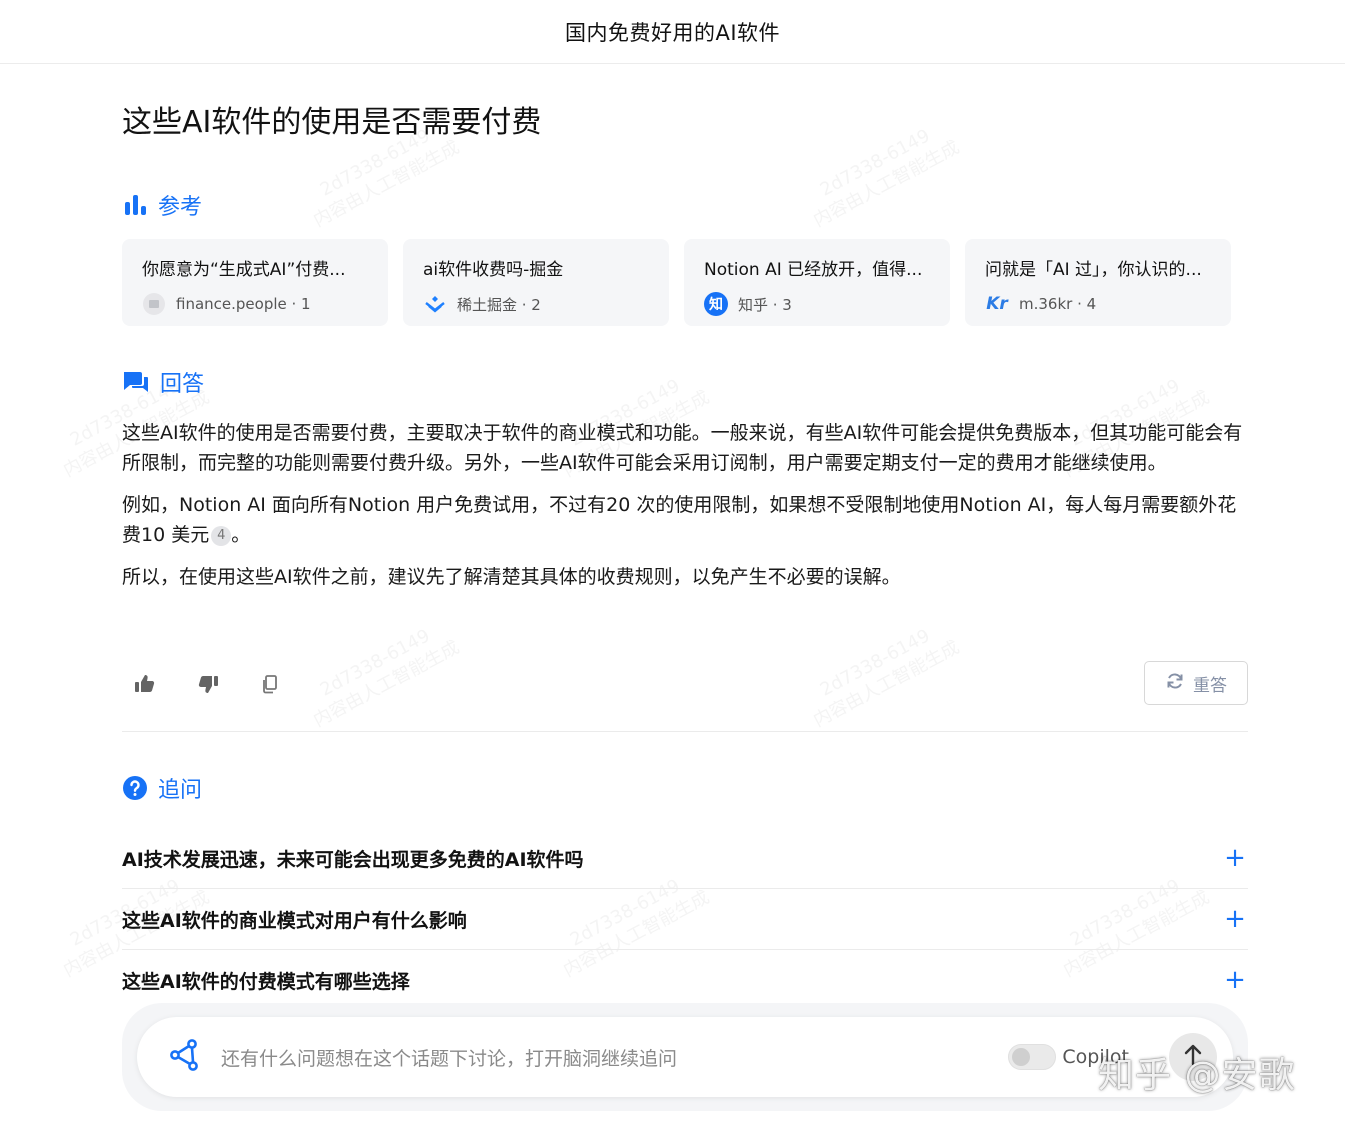 This screenshot has width=1345, height=1126. I want to click on toggle-knob, so click(1021, 1057).